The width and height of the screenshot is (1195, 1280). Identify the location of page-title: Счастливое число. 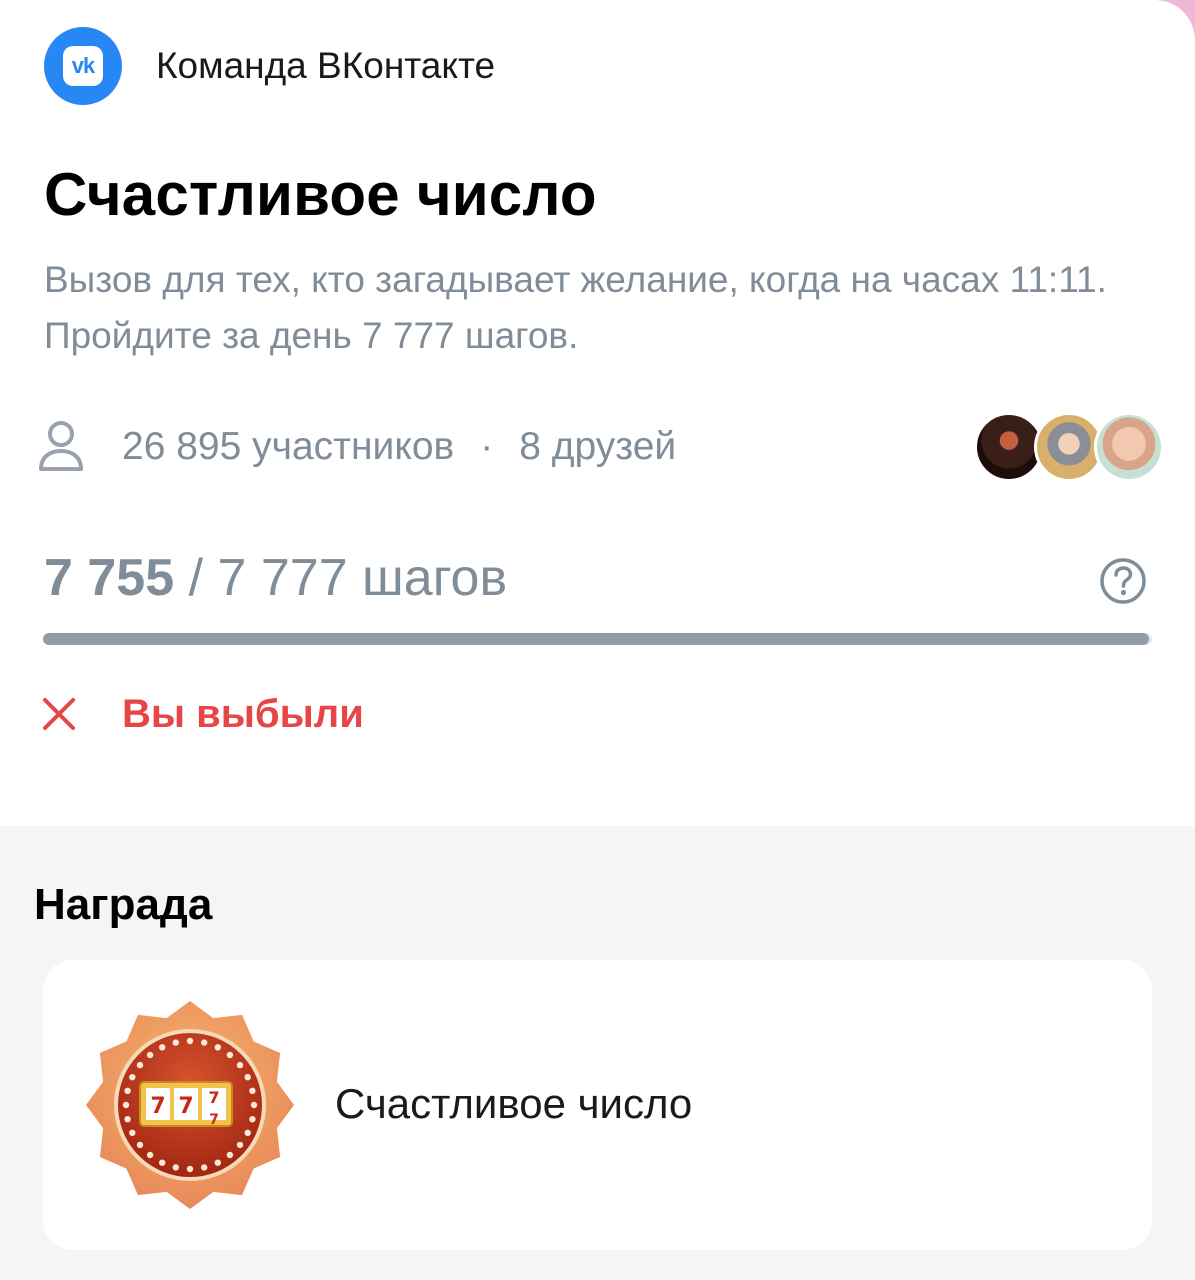
(320, 194).